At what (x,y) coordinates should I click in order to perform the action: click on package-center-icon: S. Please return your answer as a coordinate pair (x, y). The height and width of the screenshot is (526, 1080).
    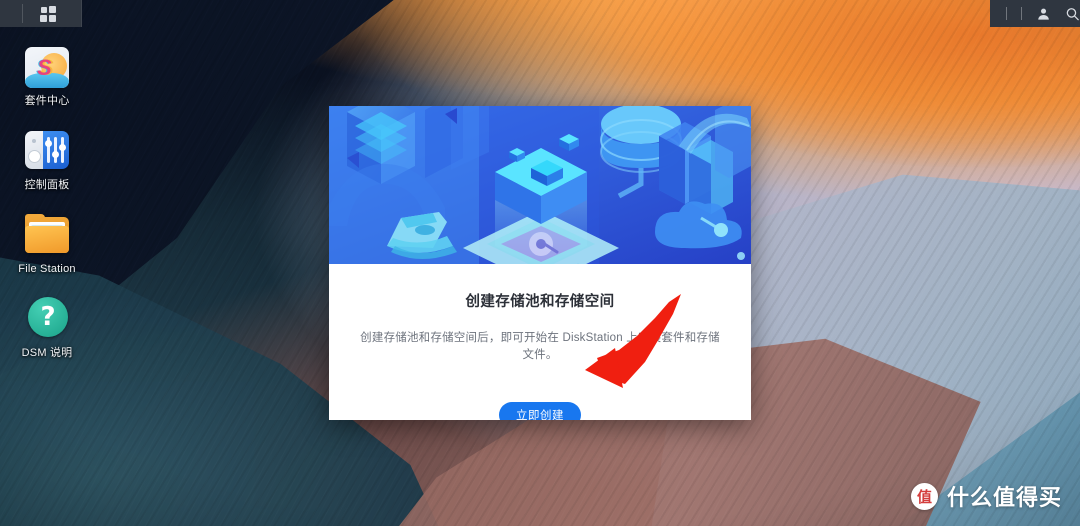
    Looking at the image, I should click on (47, 66).